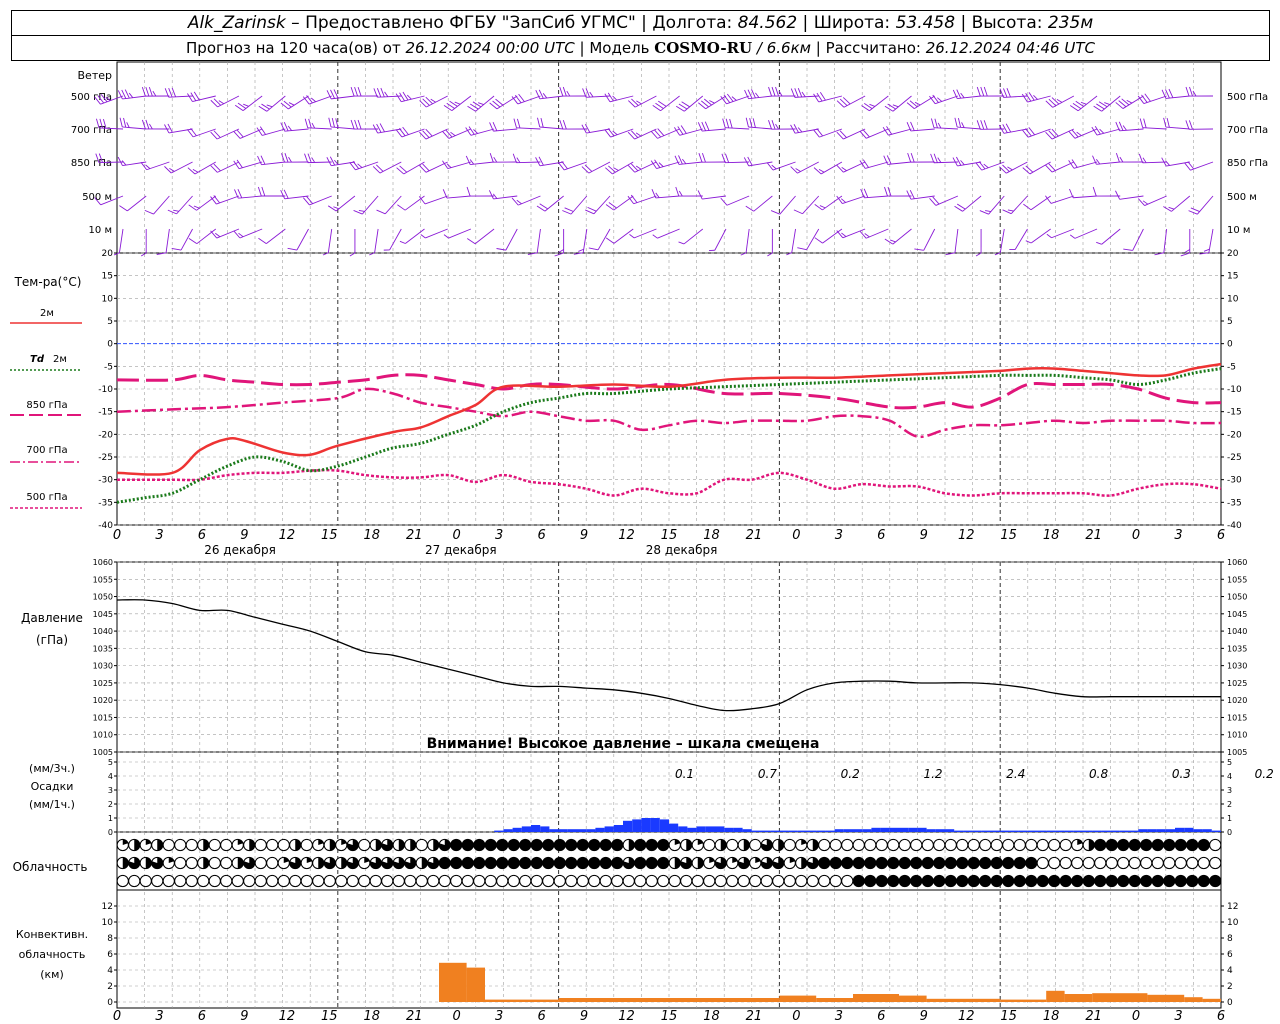 The image size is (1280, 1024). I want to click on cloud-fill, so click(298, 845).